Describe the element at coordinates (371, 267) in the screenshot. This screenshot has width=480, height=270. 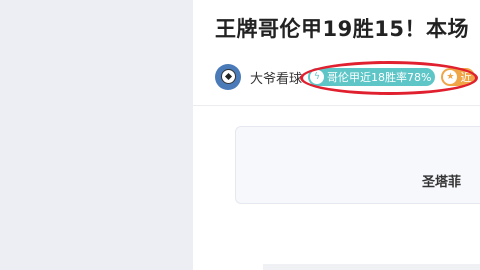
I see `next-section-strip` at that location.